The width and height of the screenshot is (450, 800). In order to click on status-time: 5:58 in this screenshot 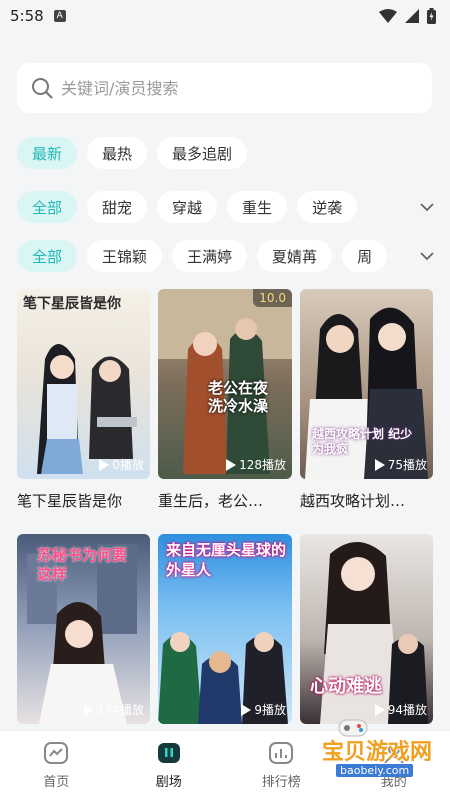, I will do `click(27, 16)`.